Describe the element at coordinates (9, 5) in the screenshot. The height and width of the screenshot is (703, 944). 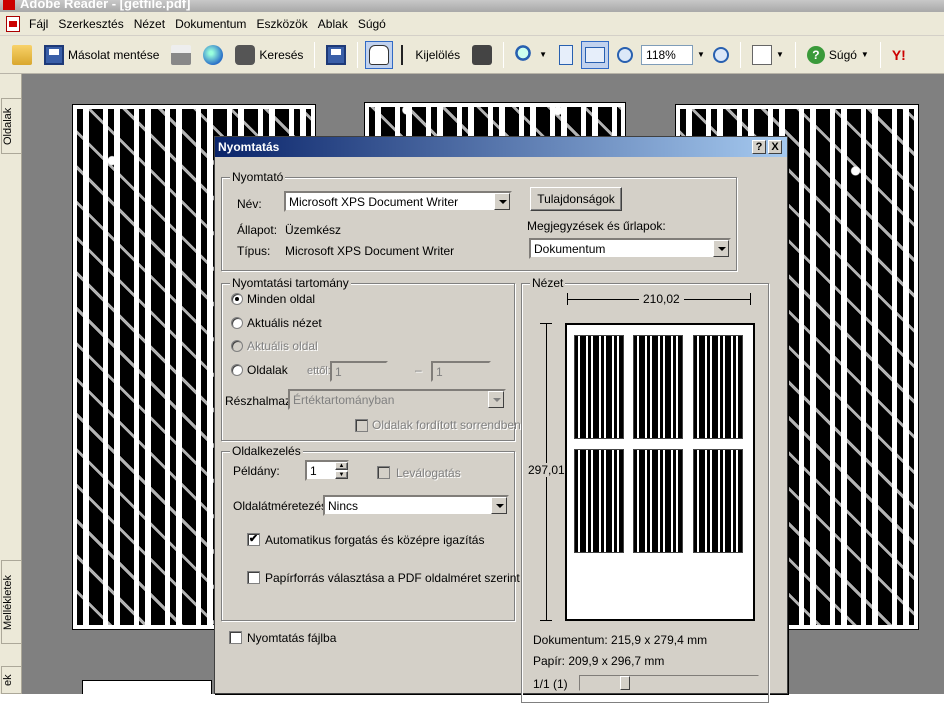
I see `adobe-app-icon` at that location.